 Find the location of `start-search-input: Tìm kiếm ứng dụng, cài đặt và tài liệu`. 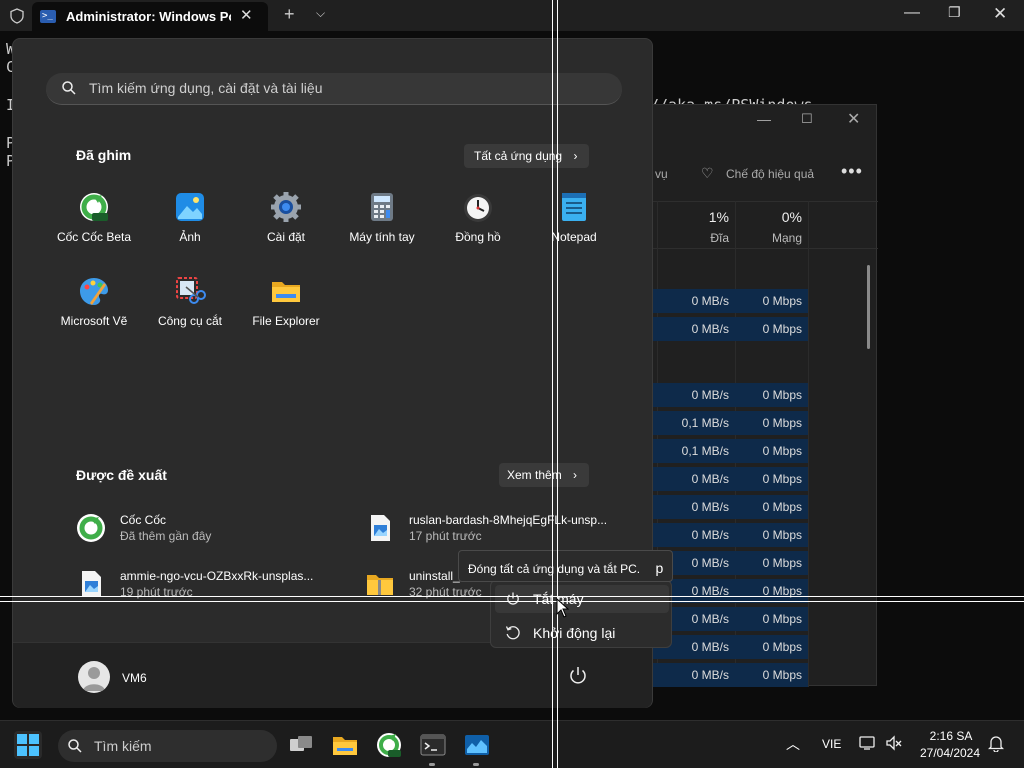

start-search-input: Tìm kiếm ứng dụng, cài đặt và tài liệu is located at coordinates (334, 89).